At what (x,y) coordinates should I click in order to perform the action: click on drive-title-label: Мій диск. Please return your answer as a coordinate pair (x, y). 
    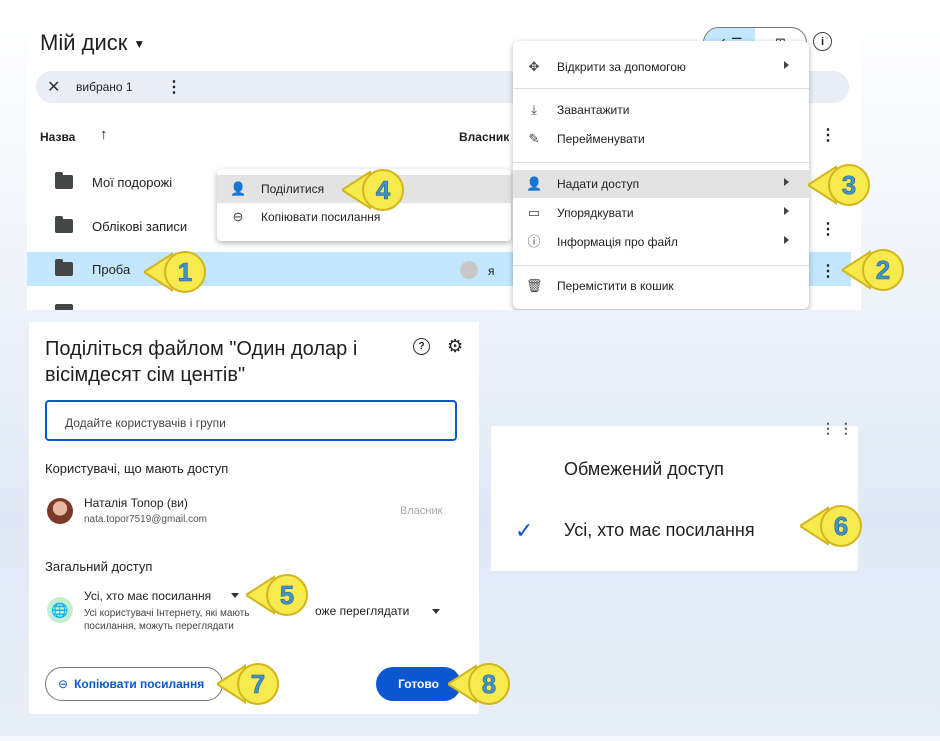
    Looking at the image, I should click on (84, 42).